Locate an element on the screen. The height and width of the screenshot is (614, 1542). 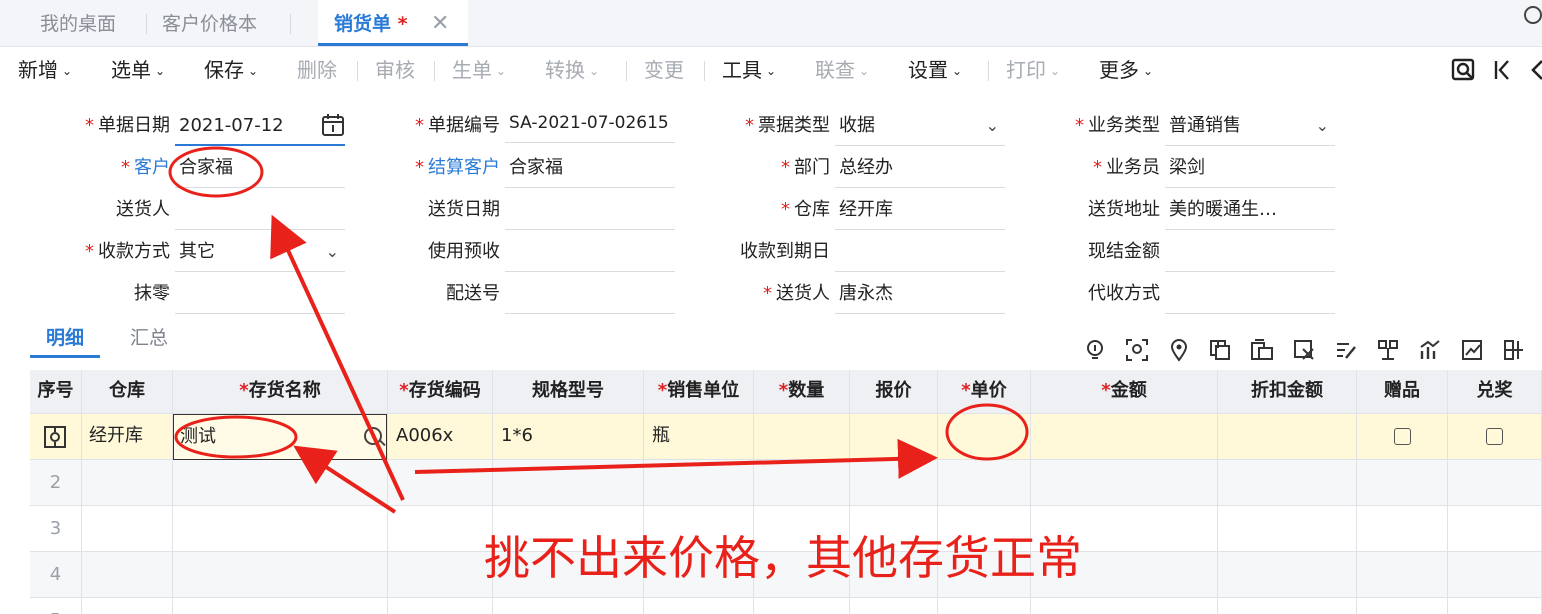
delete-row-icon is located at coordinates (1304, 350).